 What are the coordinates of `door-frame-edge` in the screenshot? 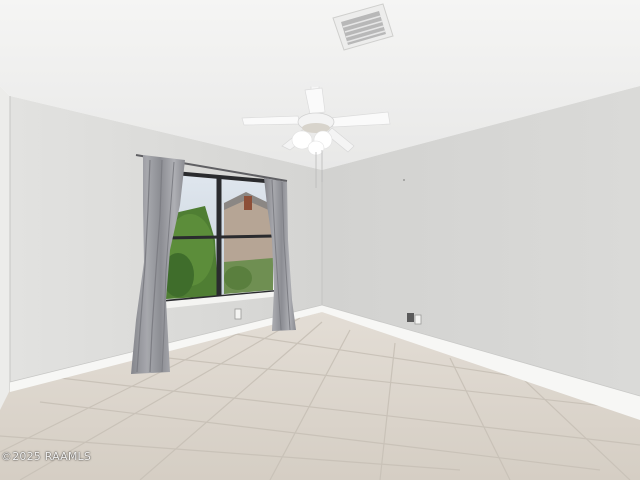 It's located at (5, 248).